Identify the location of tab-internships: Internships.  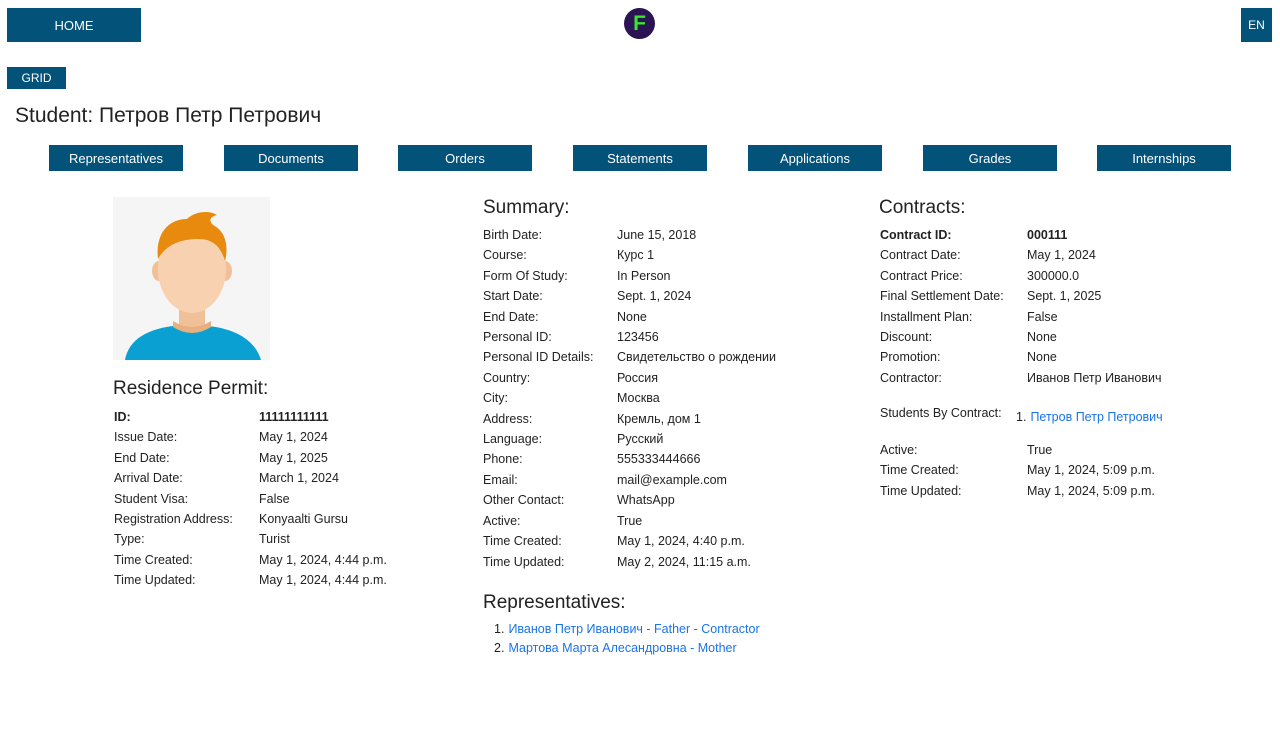
(1164, 158).